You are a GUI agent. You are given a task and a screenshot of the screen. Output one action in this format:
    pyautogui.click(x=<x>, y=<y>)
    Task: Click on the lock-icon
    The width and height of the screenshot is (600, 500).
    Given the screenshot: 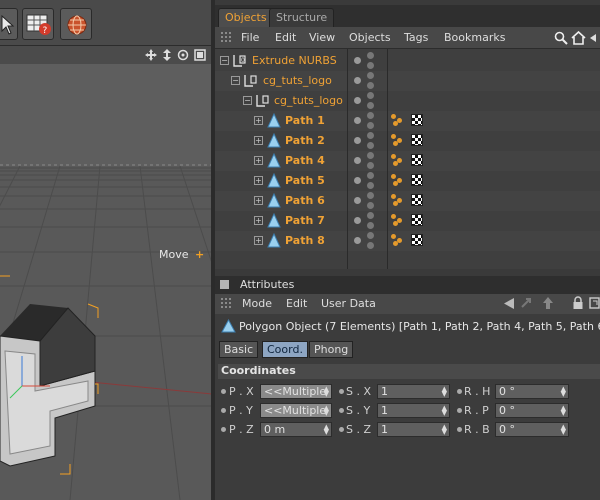 What is the action you would take?
    pyautogui.click(x=578, y=303)
    